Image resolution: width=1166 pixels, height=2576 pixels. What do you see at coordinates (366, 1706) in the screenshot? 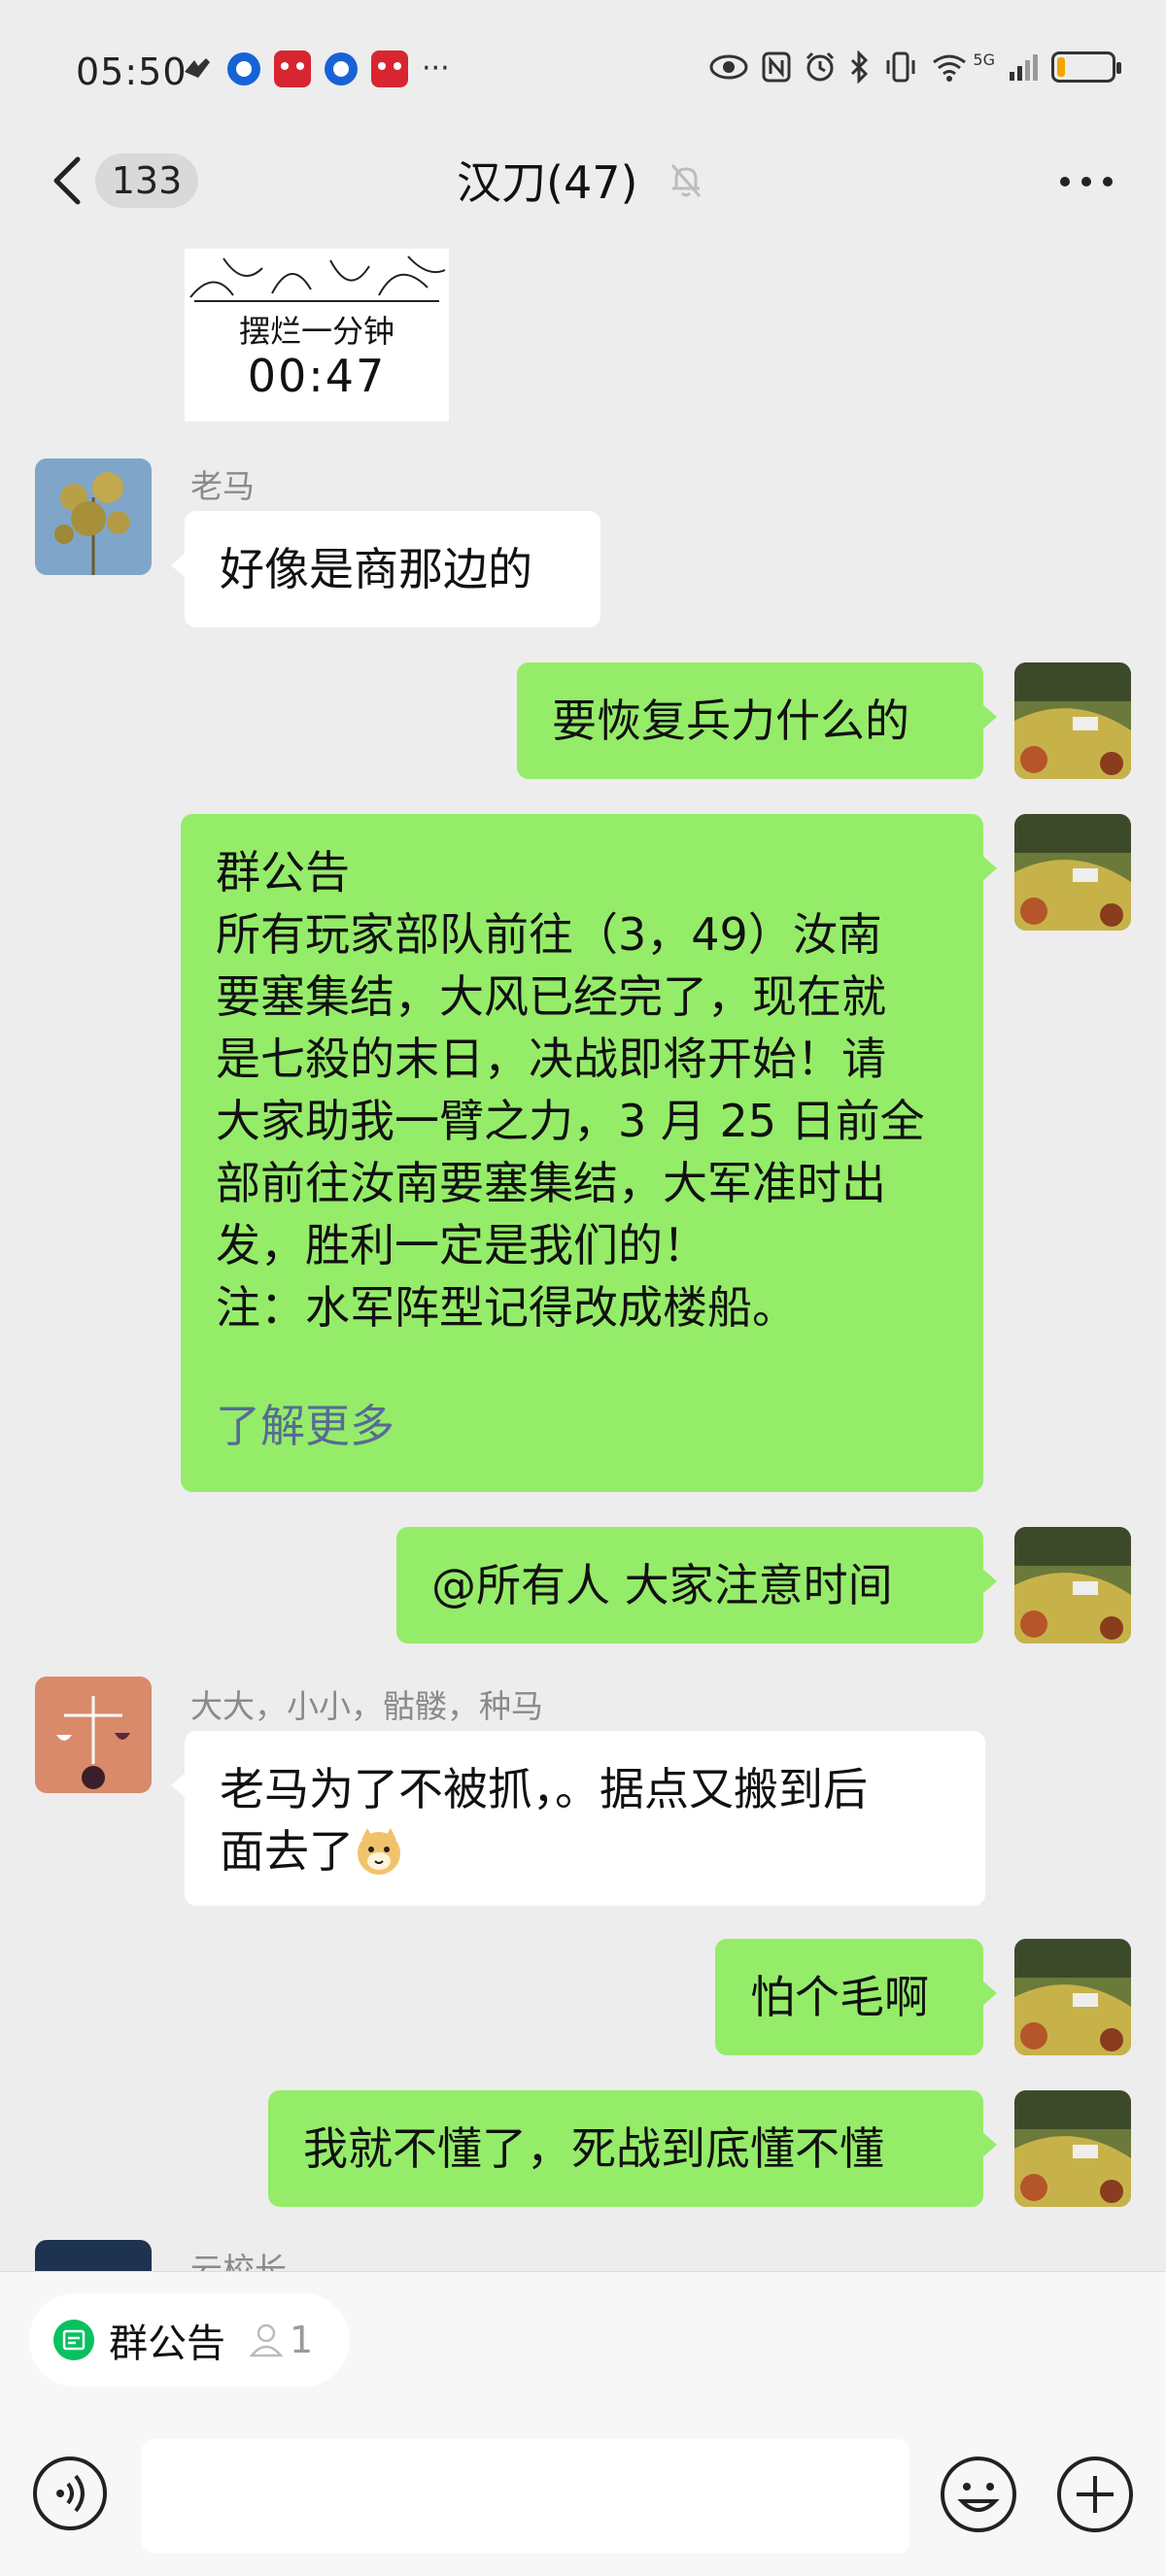
I see `sender-name: 大大，小小，骷髅，种马` at bounding box center [366, 1706].